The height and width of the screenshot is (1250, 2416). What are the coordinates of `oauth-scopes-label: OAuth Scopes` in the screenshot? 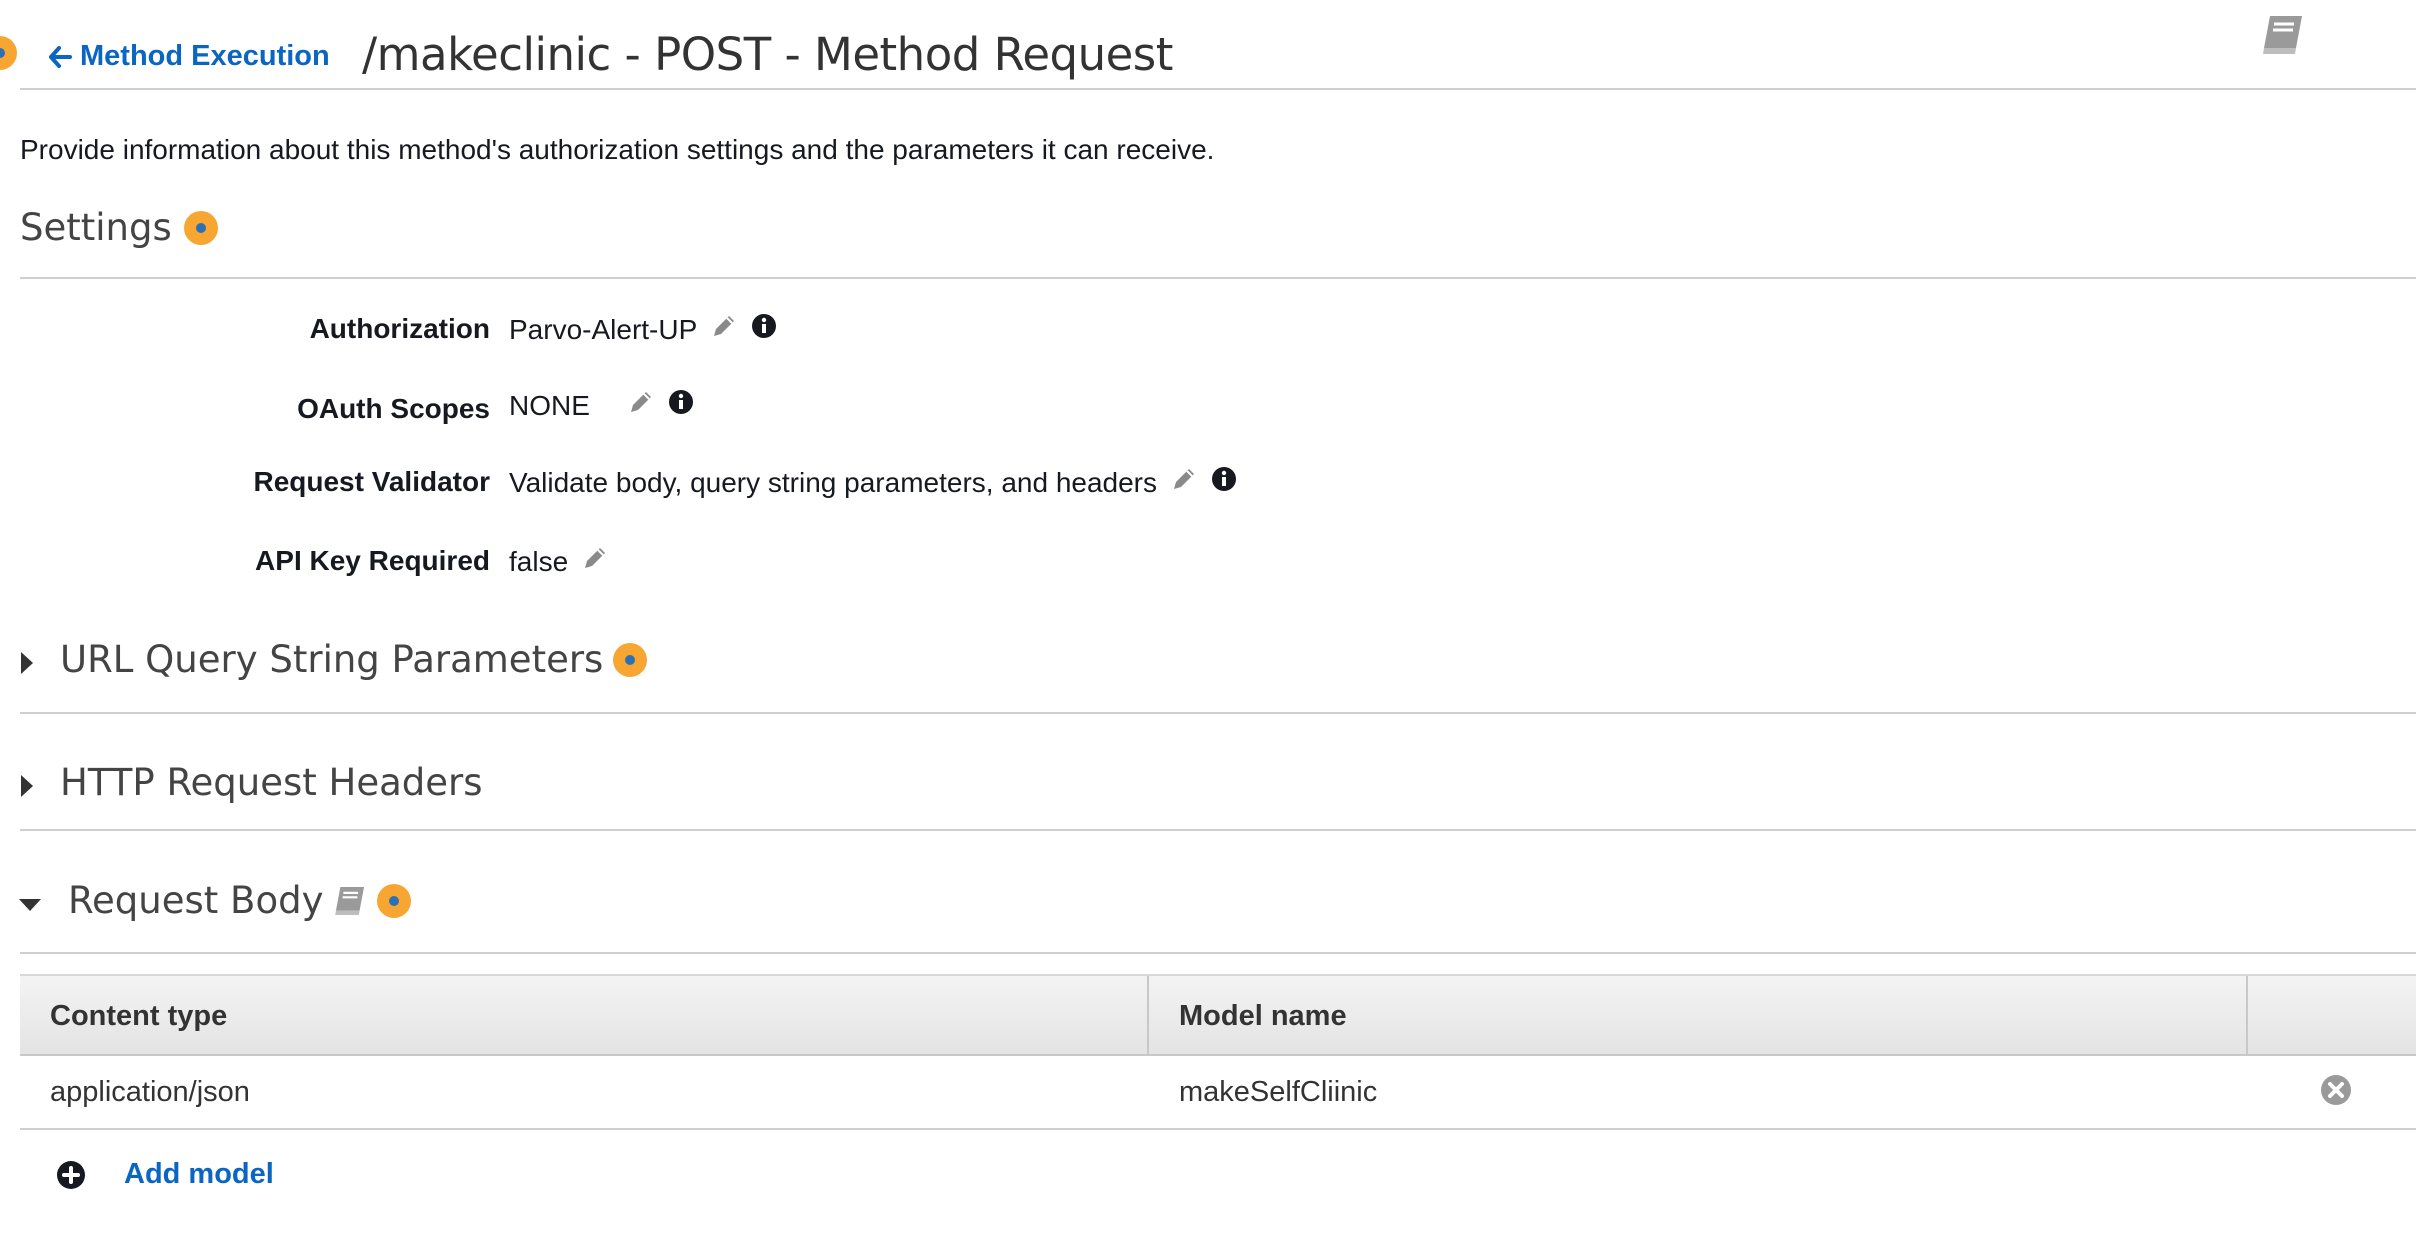 It's located at (393, 408).